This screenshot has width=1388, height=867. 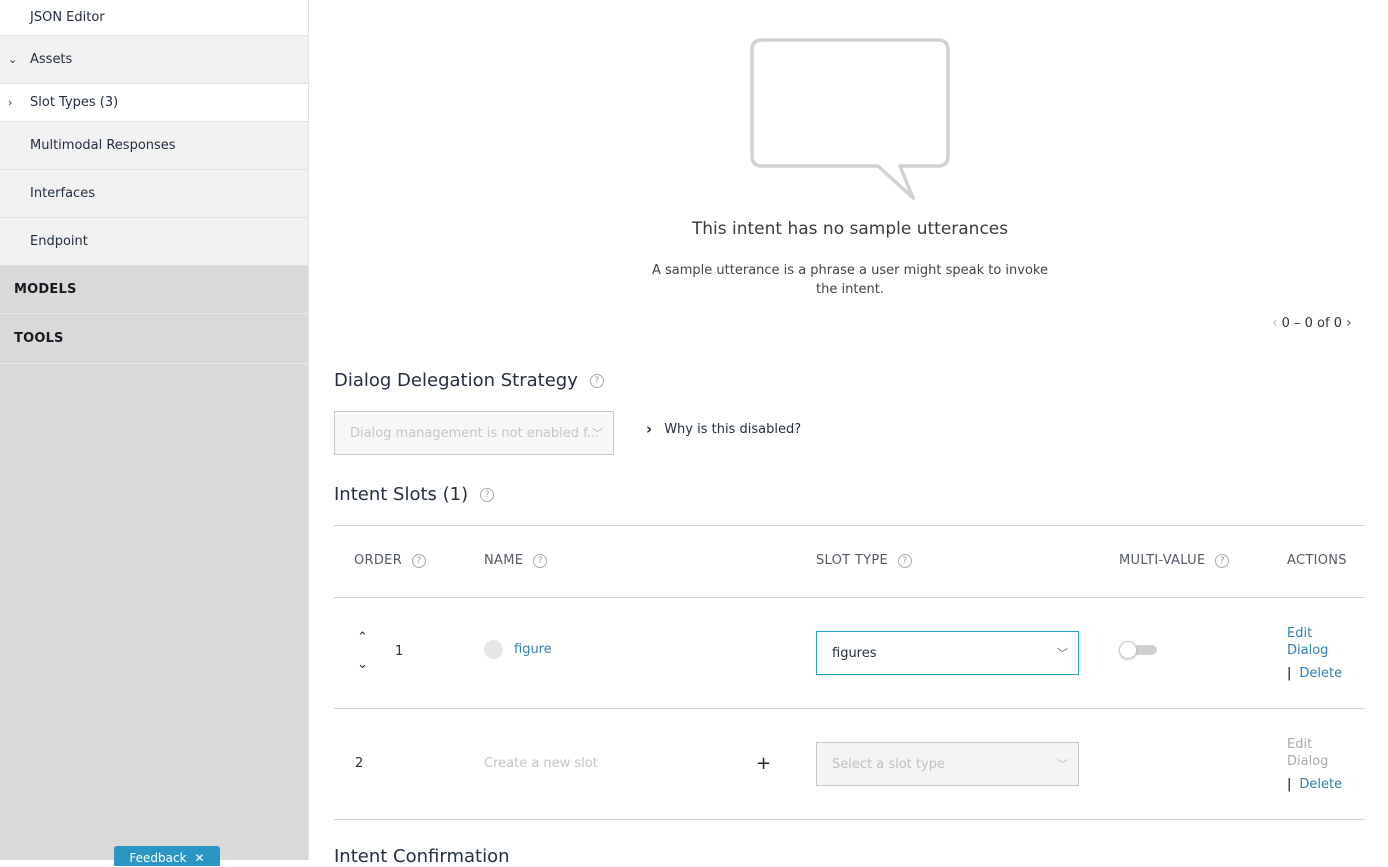 I want to click on slot-order: 2, so click(x=359, y=763).